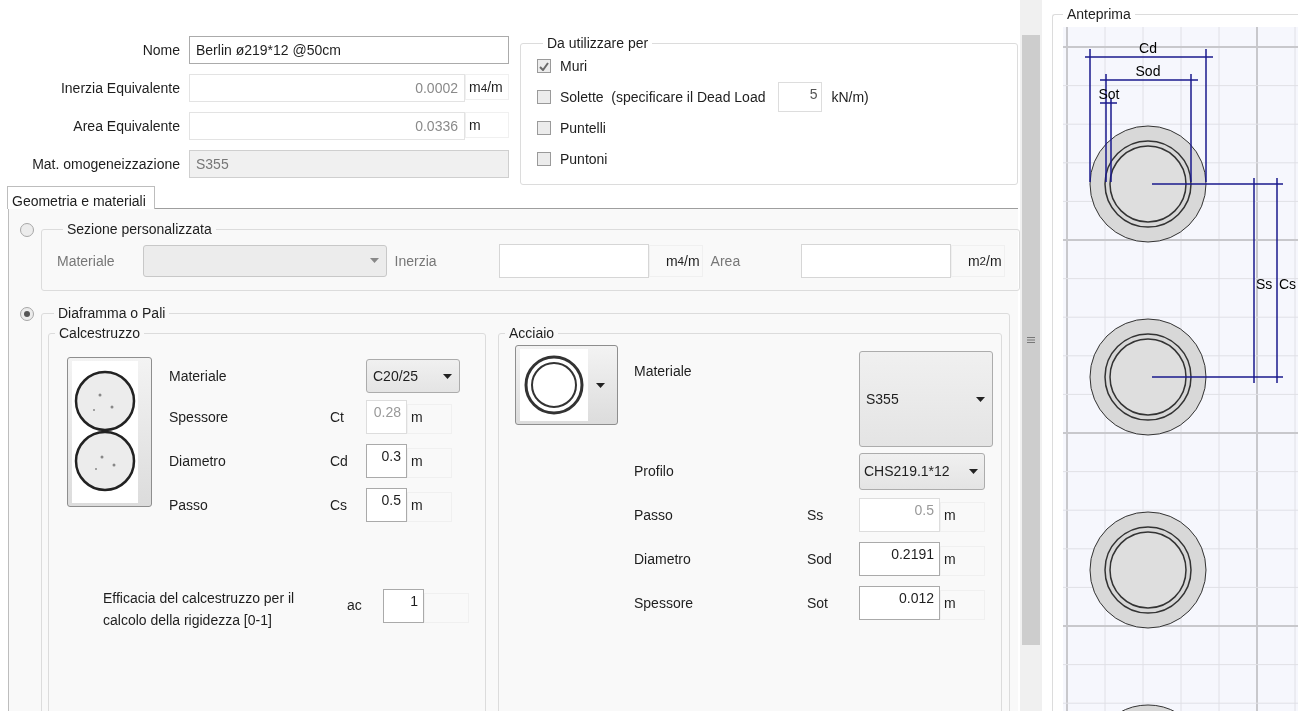 The height and width of the screenshot is (711, 1298). What do you see at coordinates (1288, 284) in the screenshot?
I see `dimension-label: Cs` at bounding box center [1288, 284].